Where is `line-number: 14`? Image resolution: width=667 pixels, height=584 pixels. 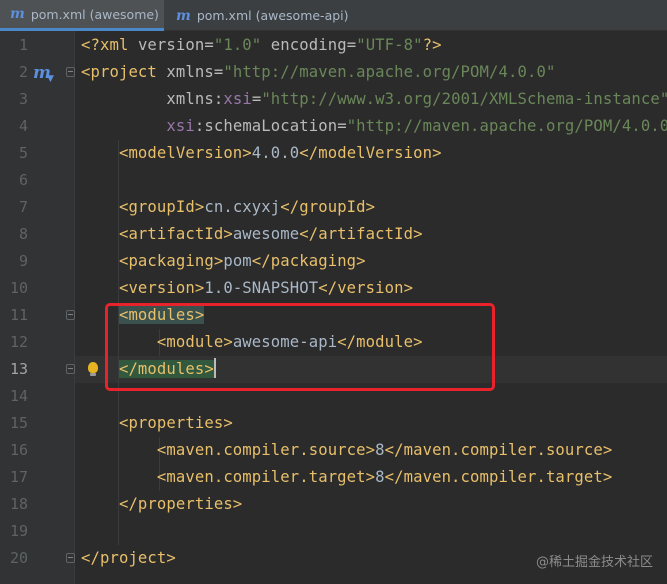
line-number: 14 is located at coordinates (18, 396).